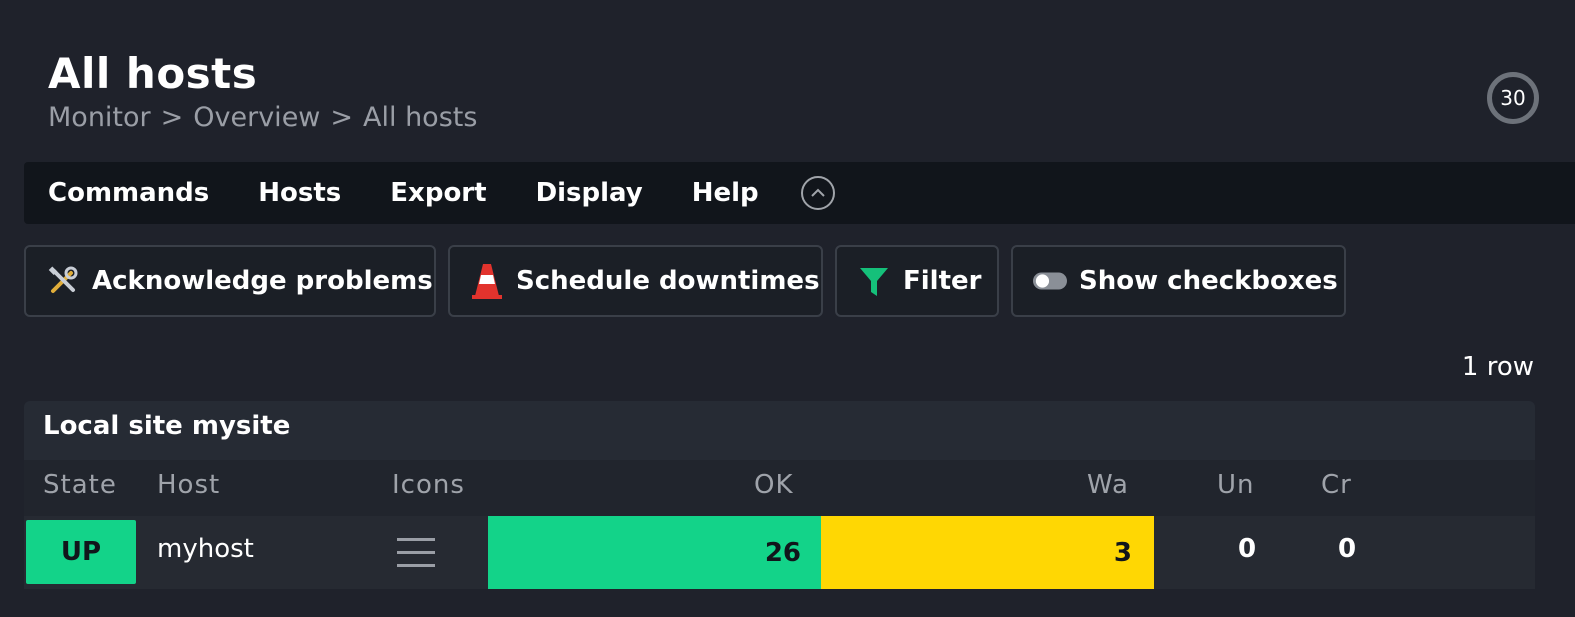  I want to click on row-count: 1 row, so click(1497, 367).